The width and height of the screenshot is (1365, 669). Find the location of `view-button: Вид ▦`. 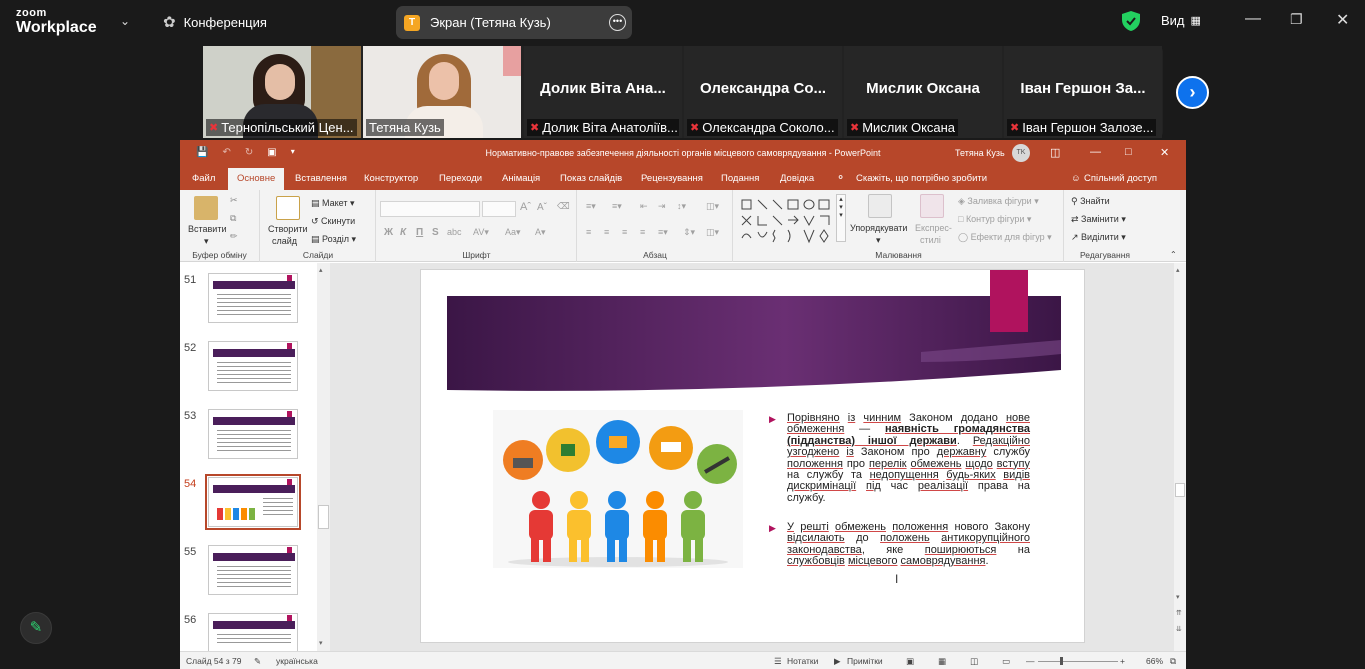

view-button: Вид ▦ is located at coordinates (1181, 20).